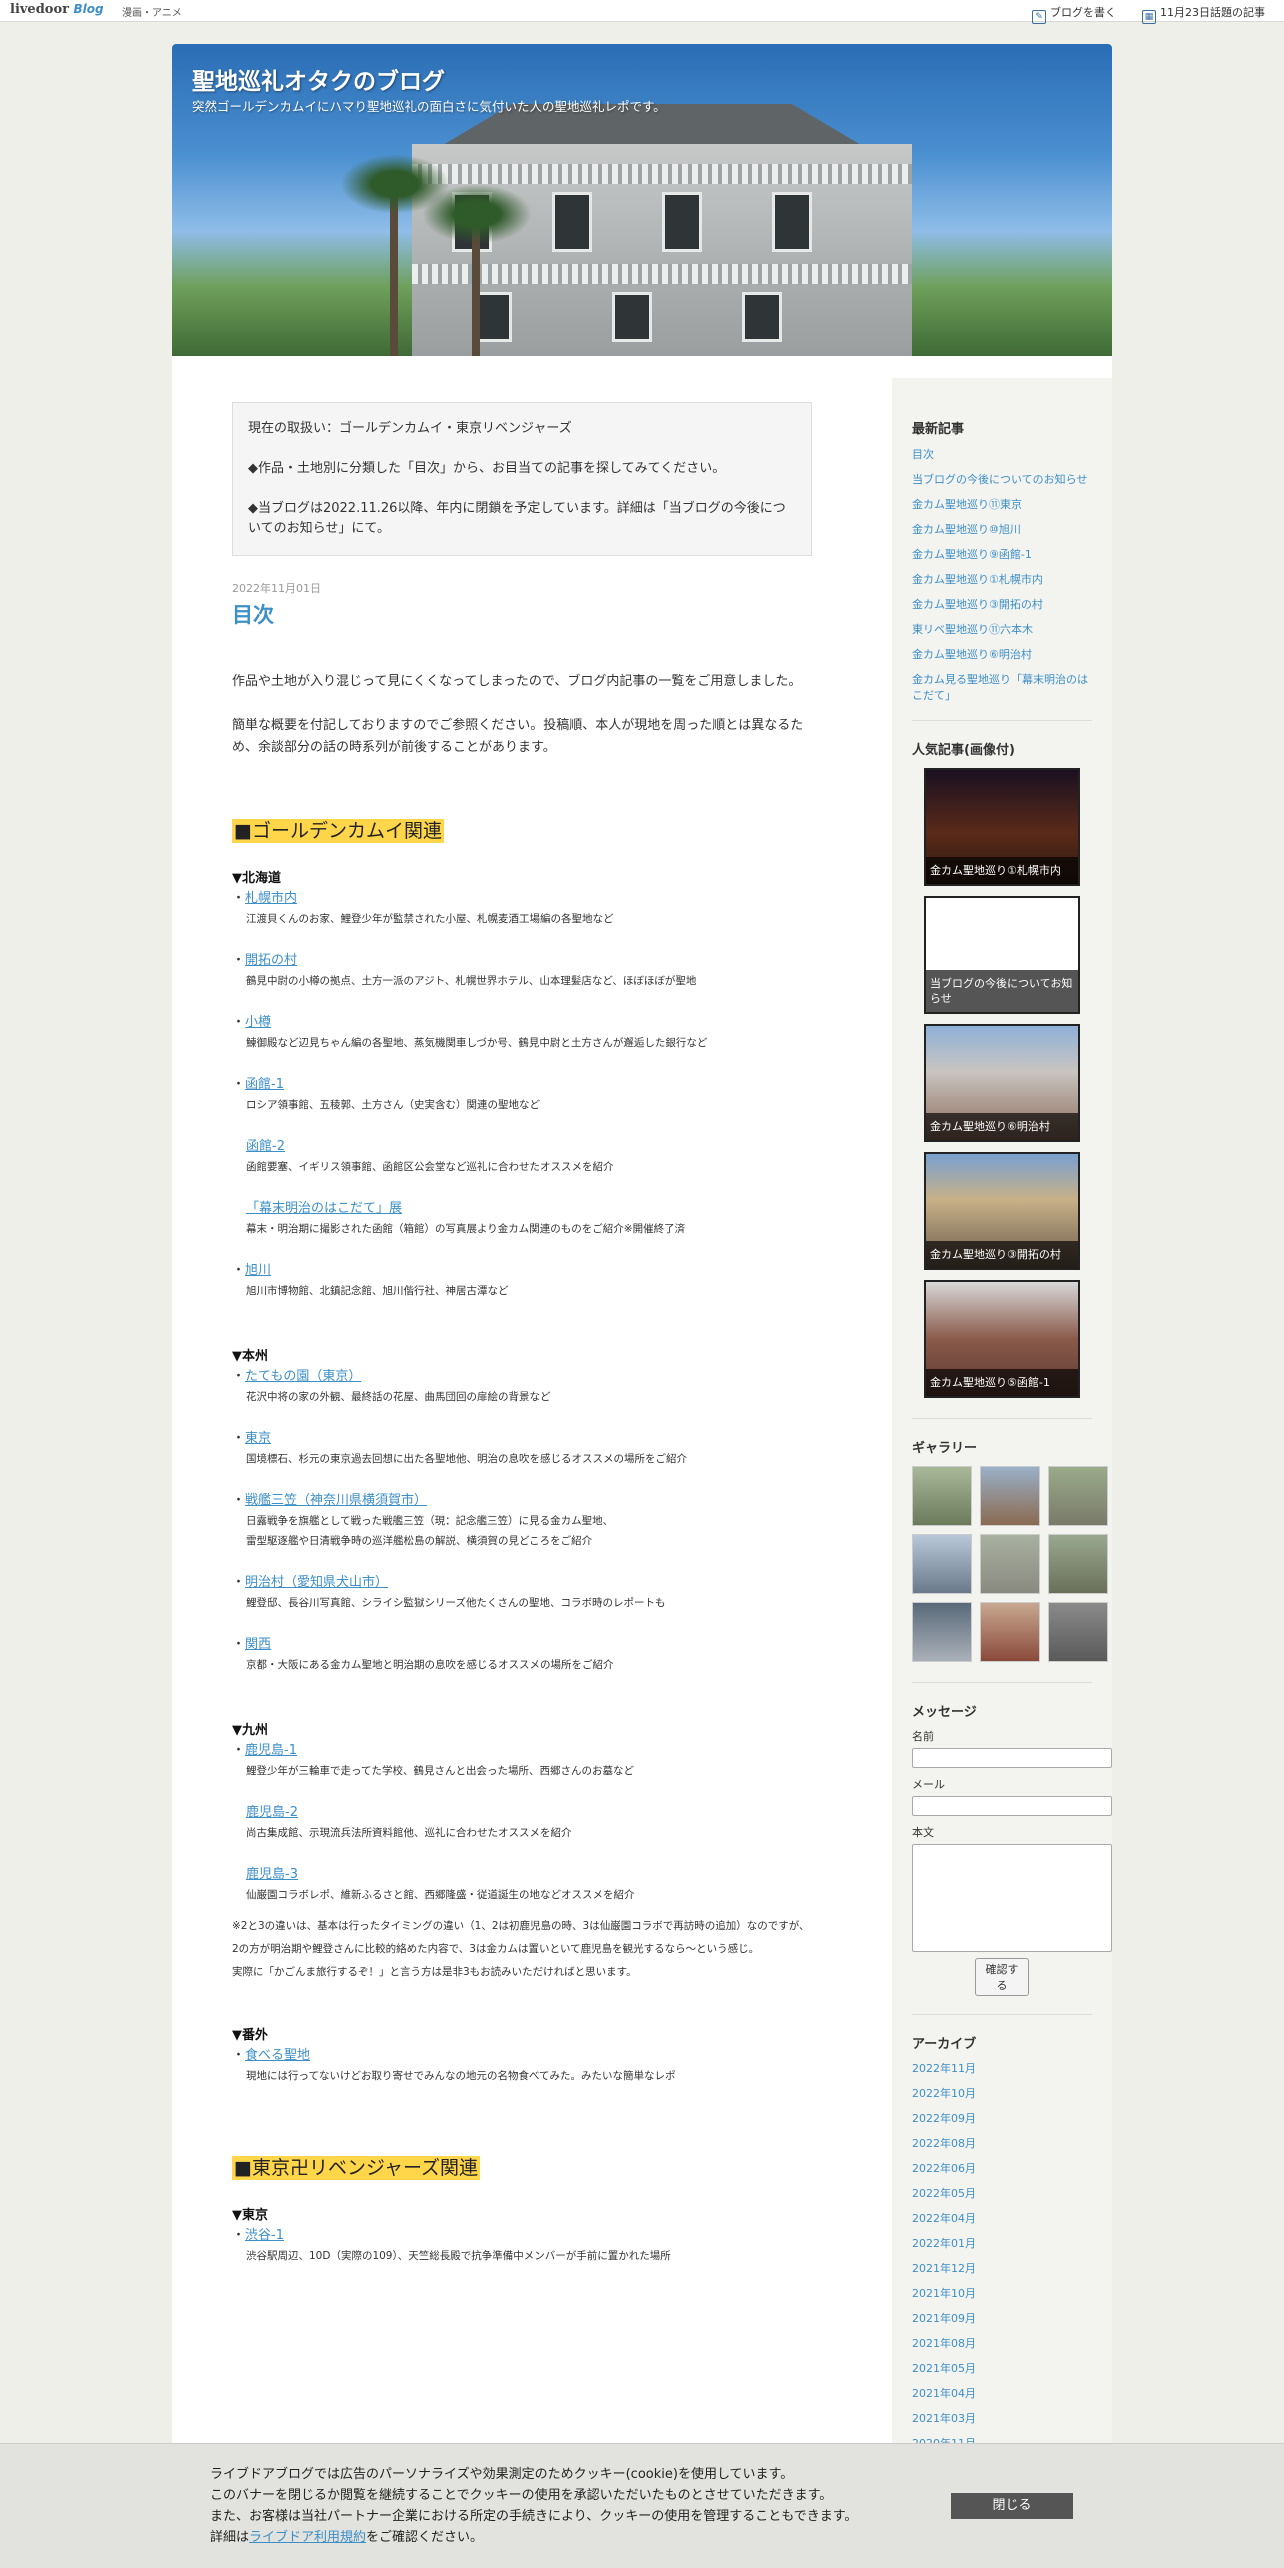 Image resolution: width=1284 pixels, height=2568 pixels. I want to click on item-line: ・開拓の村, so click(522, 961).